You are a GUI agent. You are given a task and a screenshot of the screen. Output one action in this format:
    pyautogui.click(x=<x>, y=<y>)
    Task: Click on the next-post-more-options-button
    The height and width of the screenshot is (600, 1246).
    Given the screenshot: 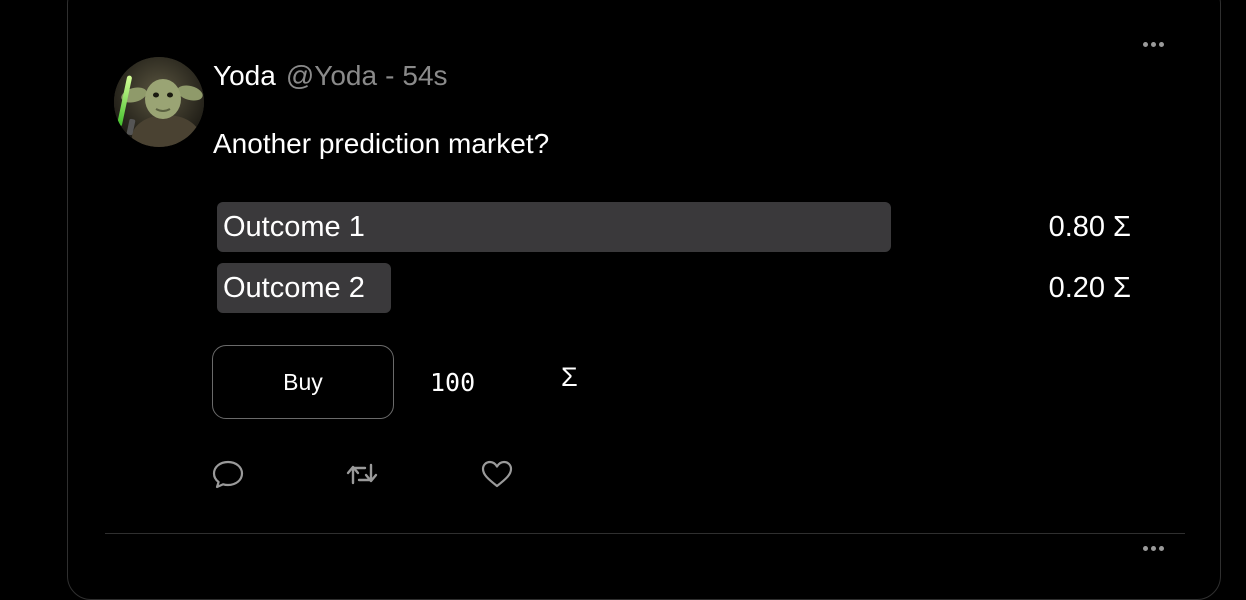 What is the action you would take?
    pyautogui.click(x=1153, y=548)
    